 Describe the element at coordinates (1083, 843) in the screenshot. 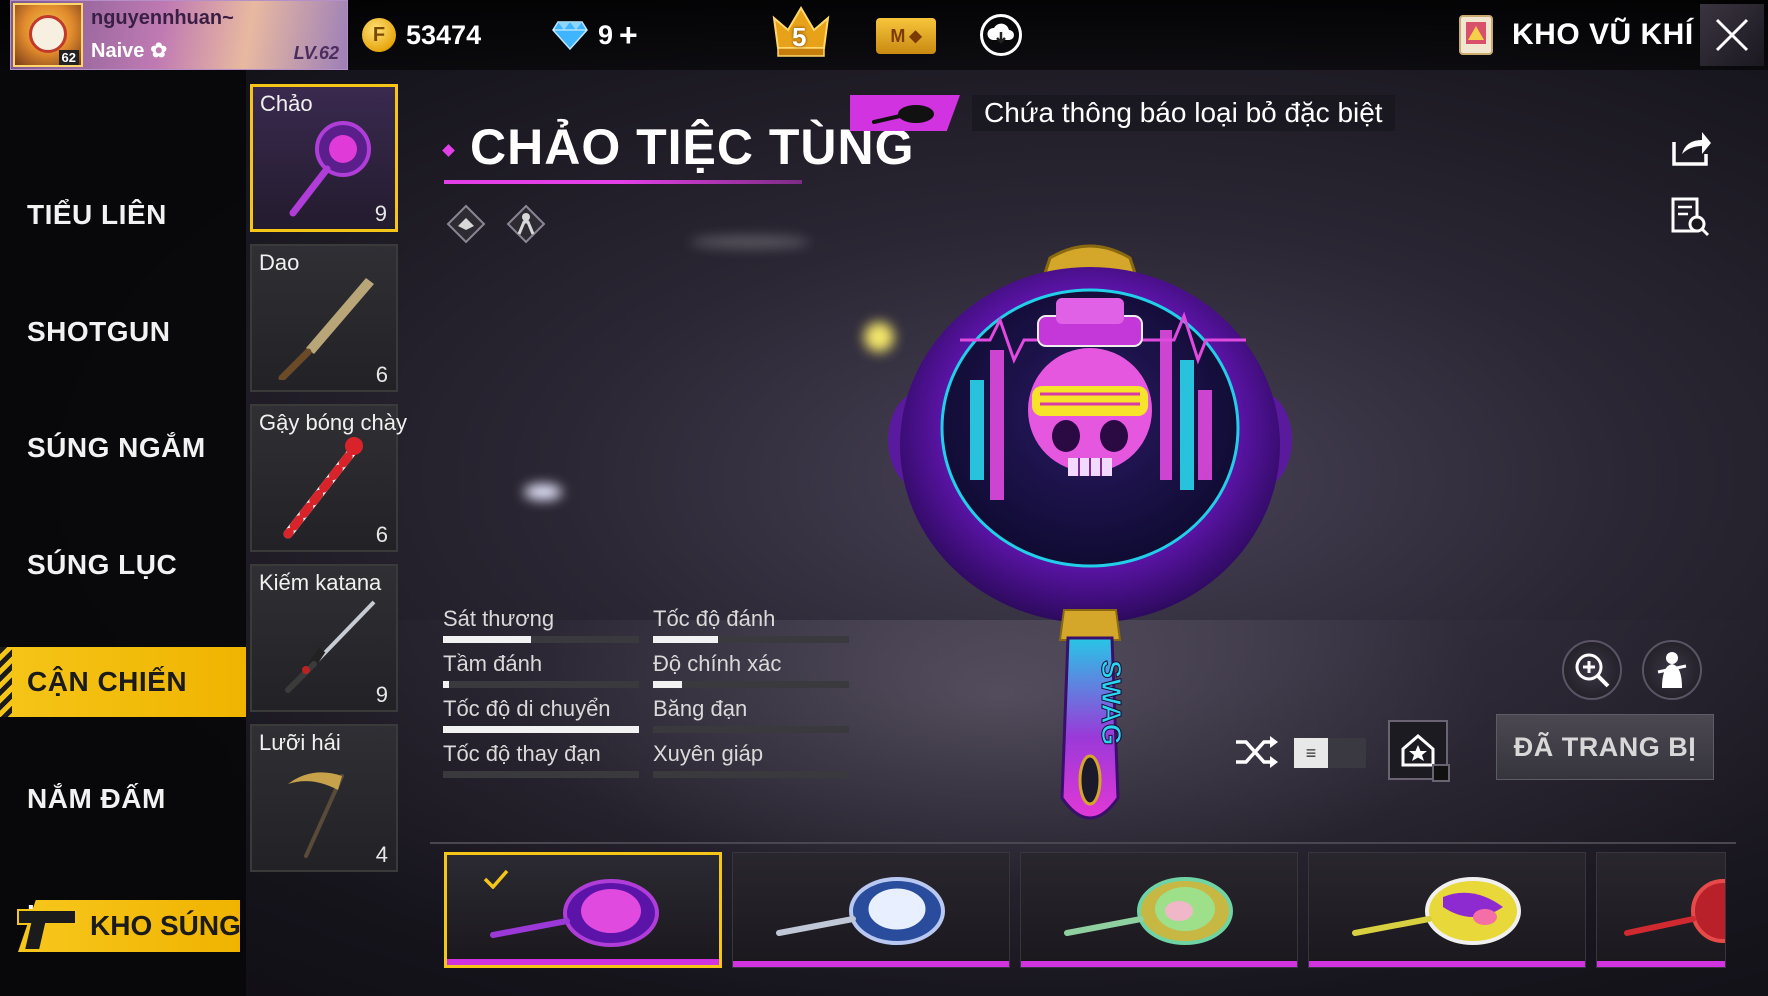

I see `skin-strip-divider` at that location.